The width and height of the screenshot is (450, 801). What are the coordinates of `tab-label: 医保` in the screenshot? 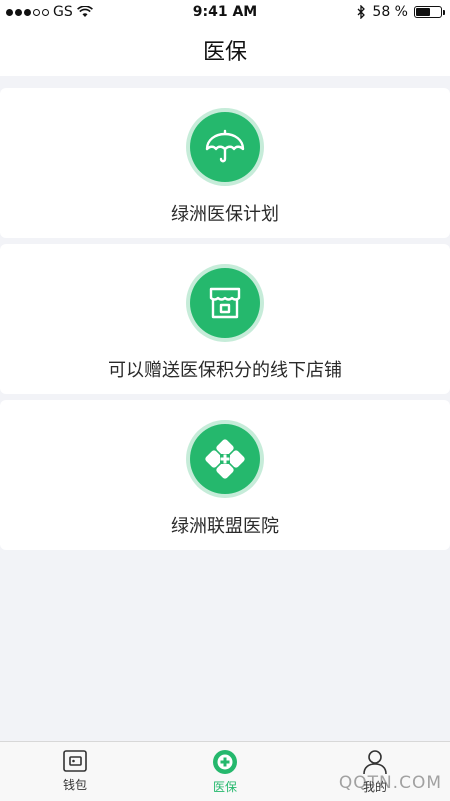 It's located at (224, 787).